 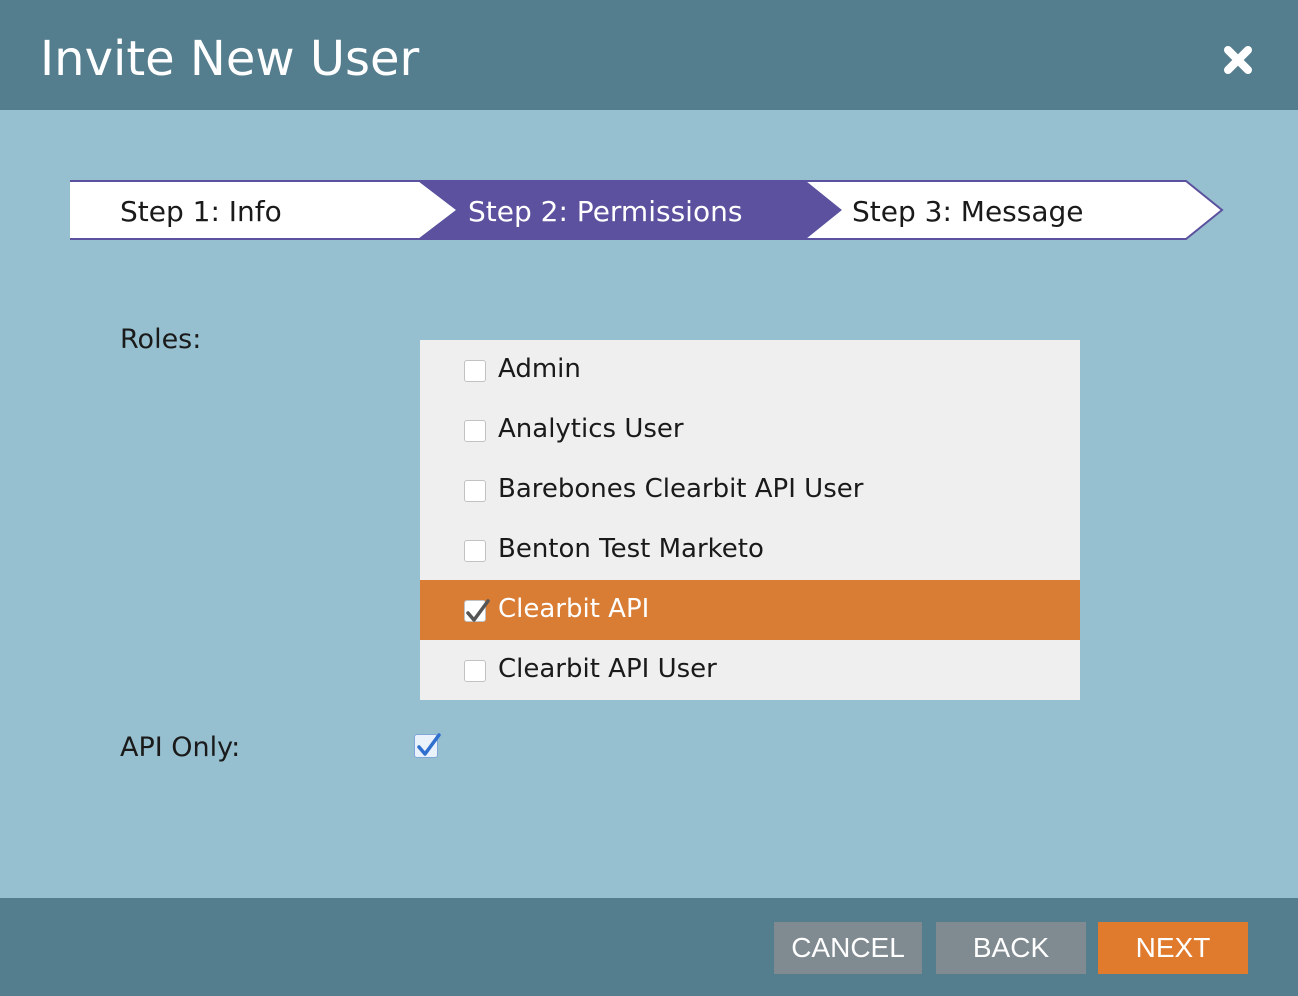 What do you see at coordinates (591, 429) in the screenshot?
I see `role-label: Analytics User` at bounding box center [591, 429].